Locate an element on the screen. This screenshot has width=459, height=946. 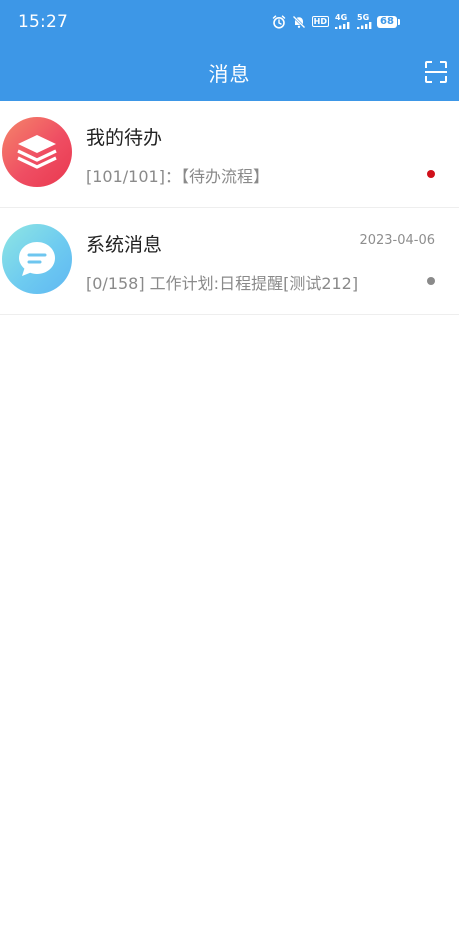
read-dot is located at coordinates (431, 281).